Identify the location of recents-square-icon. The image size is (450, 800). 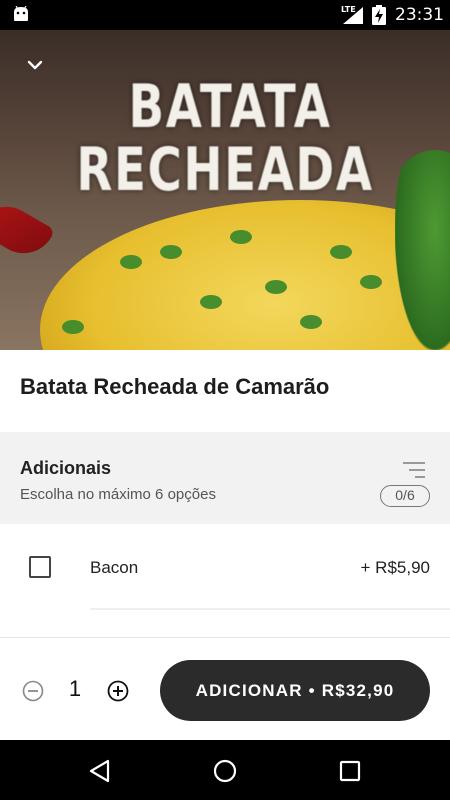
(350, 771).